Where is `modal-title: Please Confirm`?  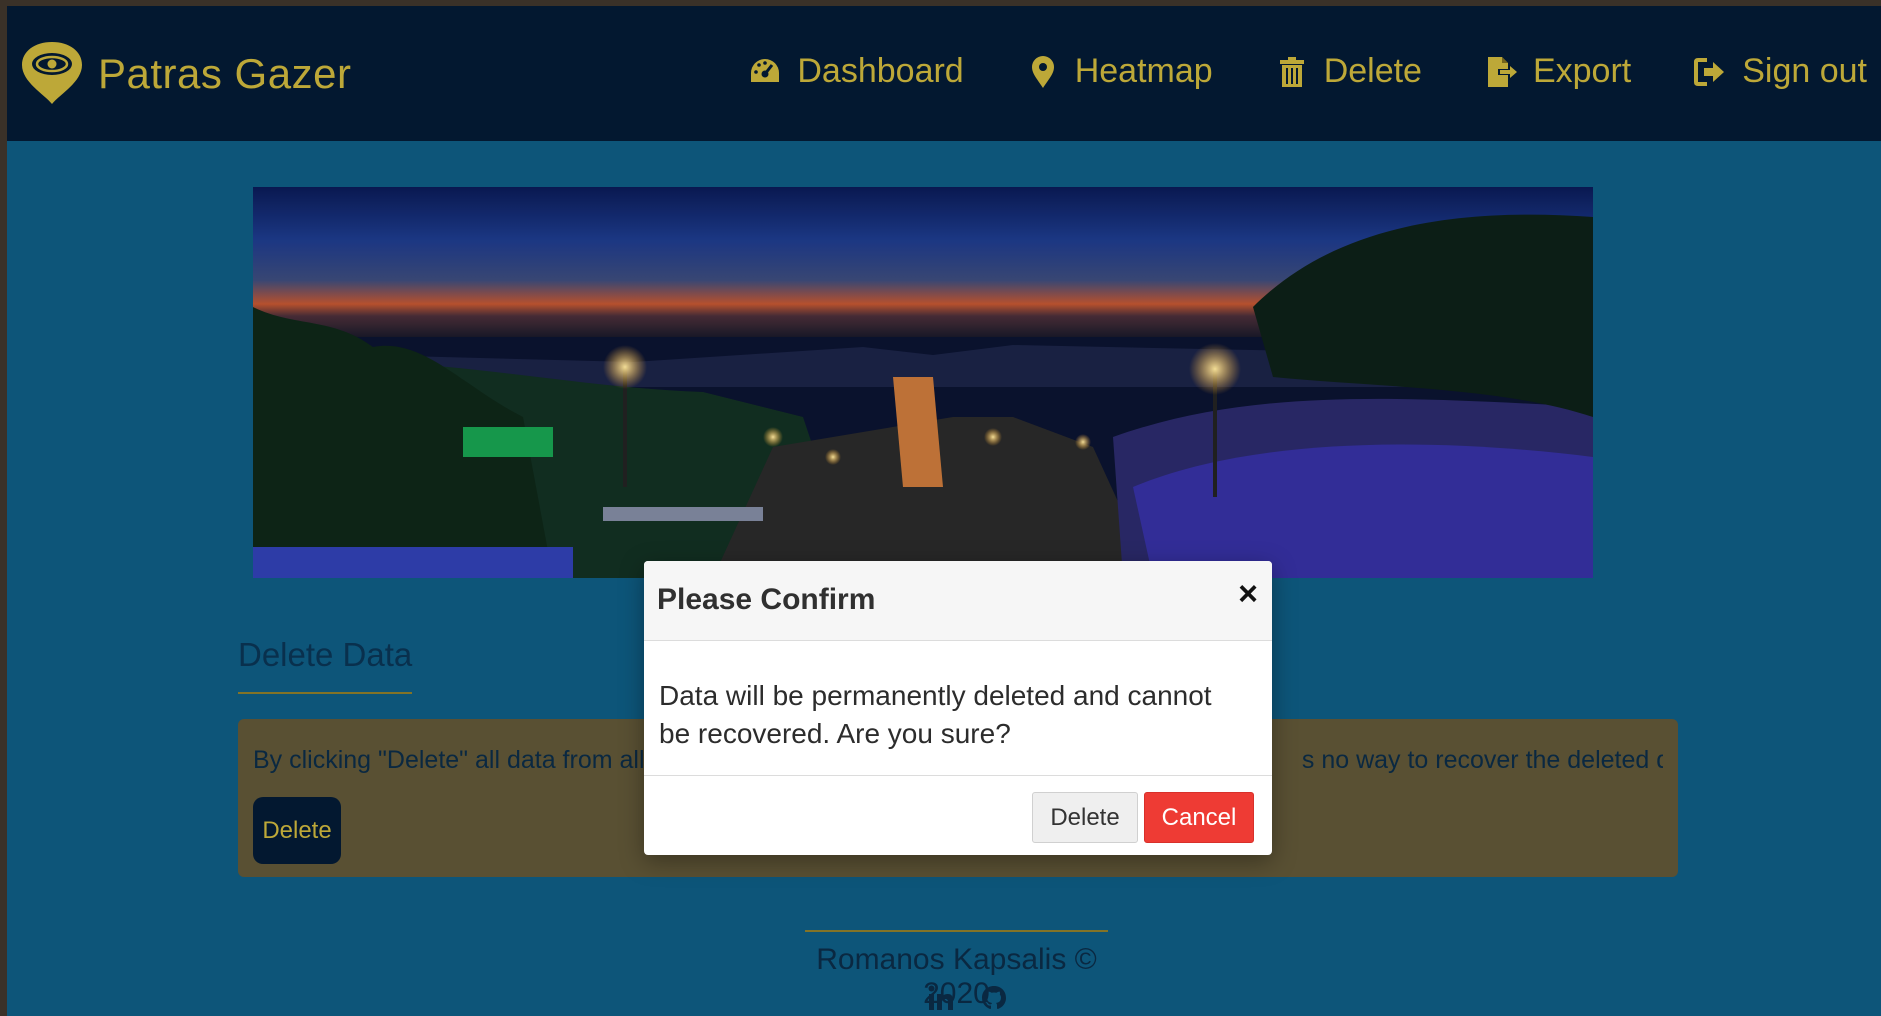
modal-title: Please Confirm is located at coordinates (766, 599).